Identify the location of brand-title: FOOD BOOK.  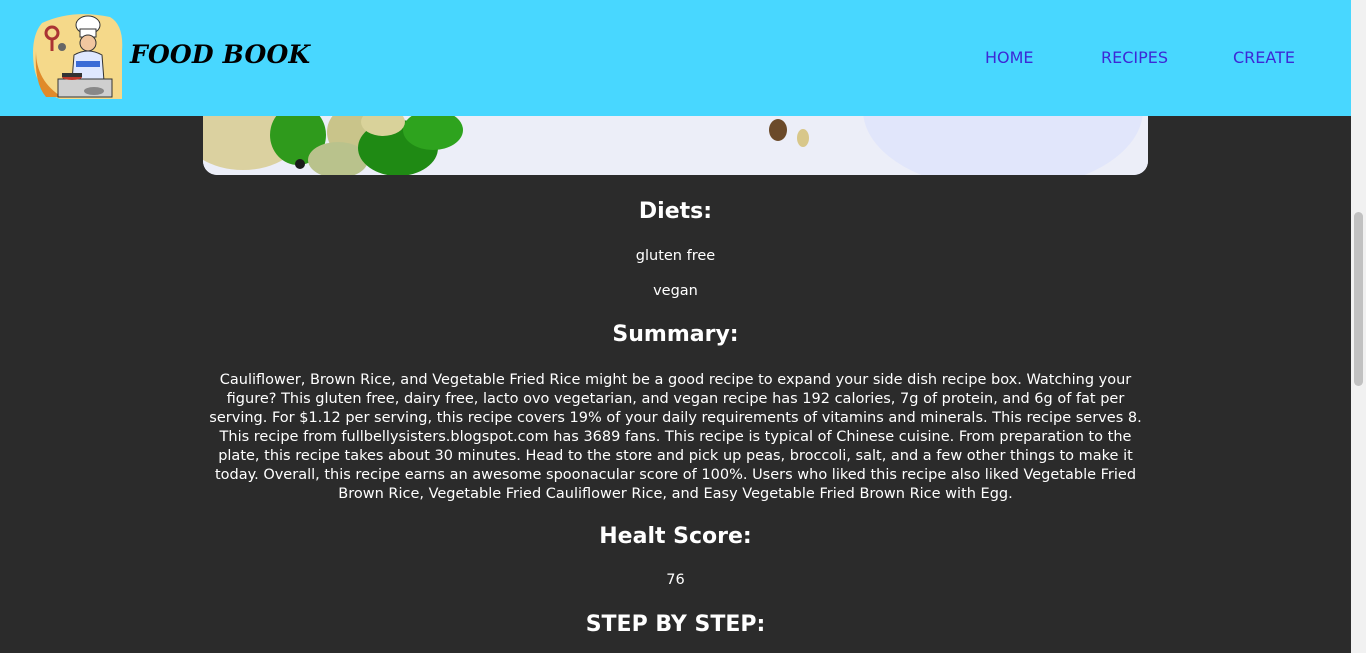
(220, 54).